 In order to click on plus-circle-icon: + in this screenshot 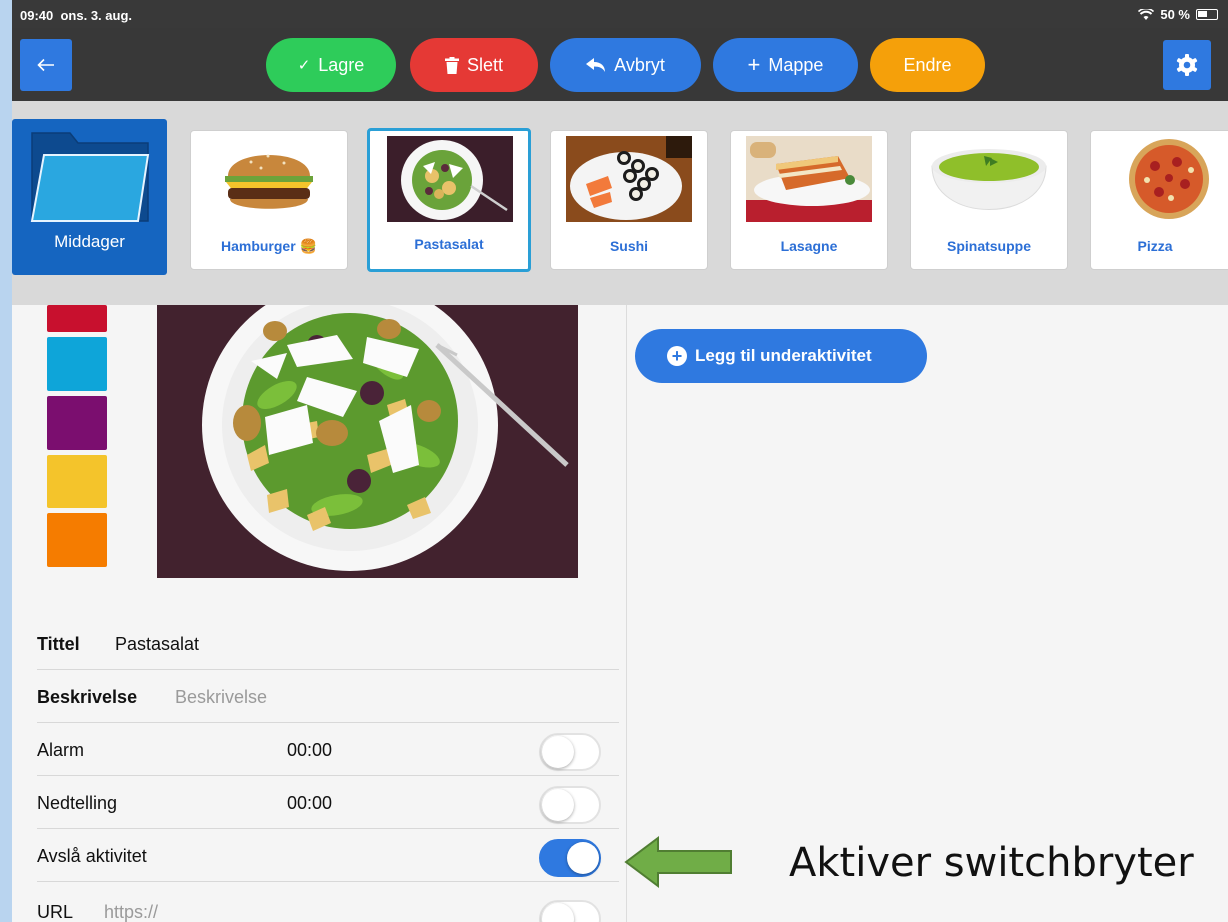, I will do `click(677, 356)`.